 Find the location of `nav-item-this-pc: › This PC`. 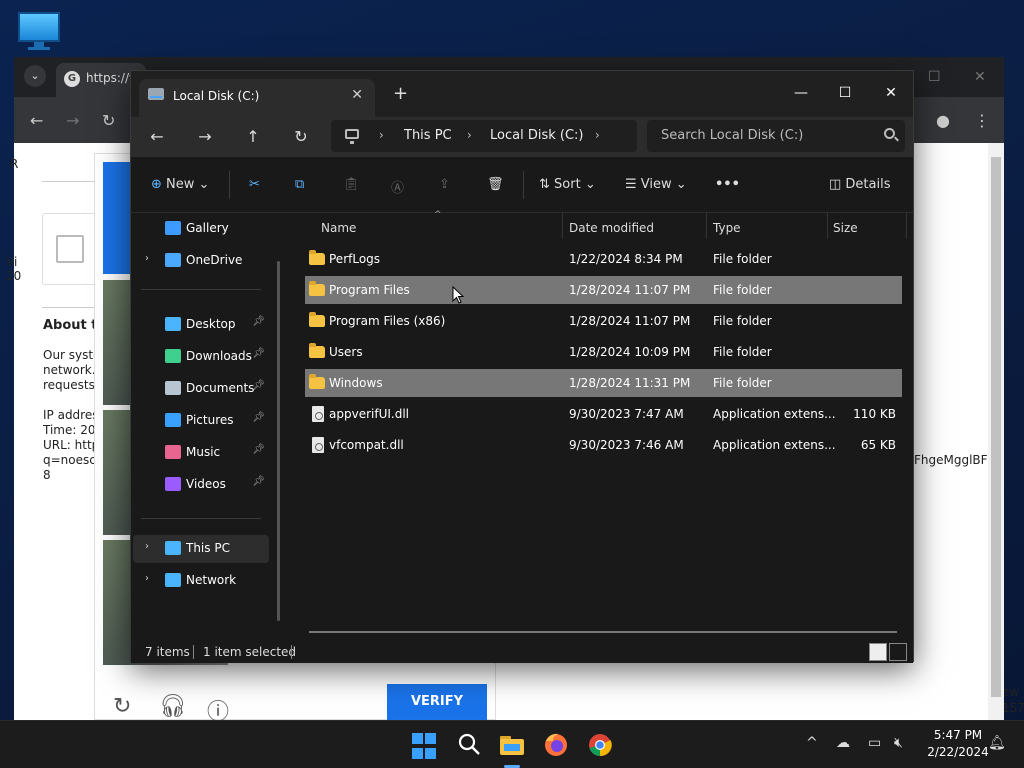

nav-item-this-pc: › This PC is located at coordinates (201, 549).